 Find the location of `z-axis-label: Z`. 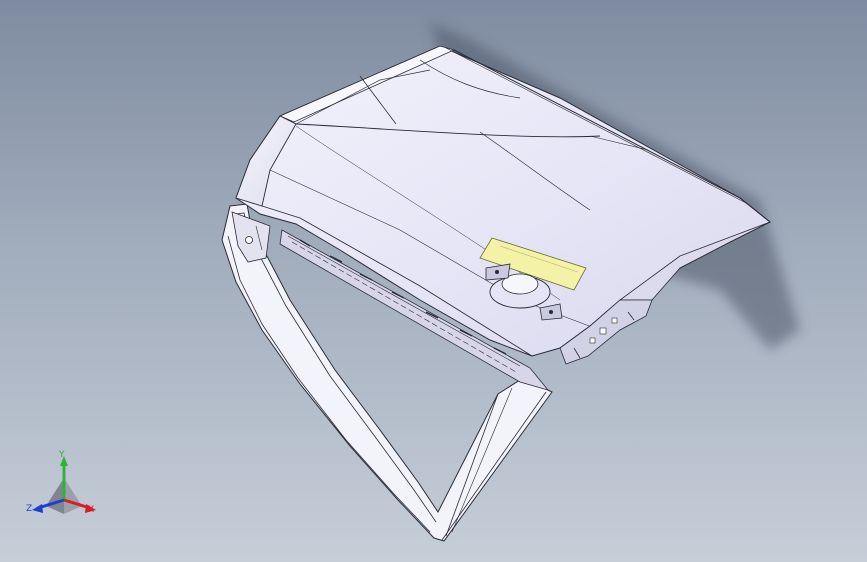

z-axis-label: Z is located at coordinates (29, 509).